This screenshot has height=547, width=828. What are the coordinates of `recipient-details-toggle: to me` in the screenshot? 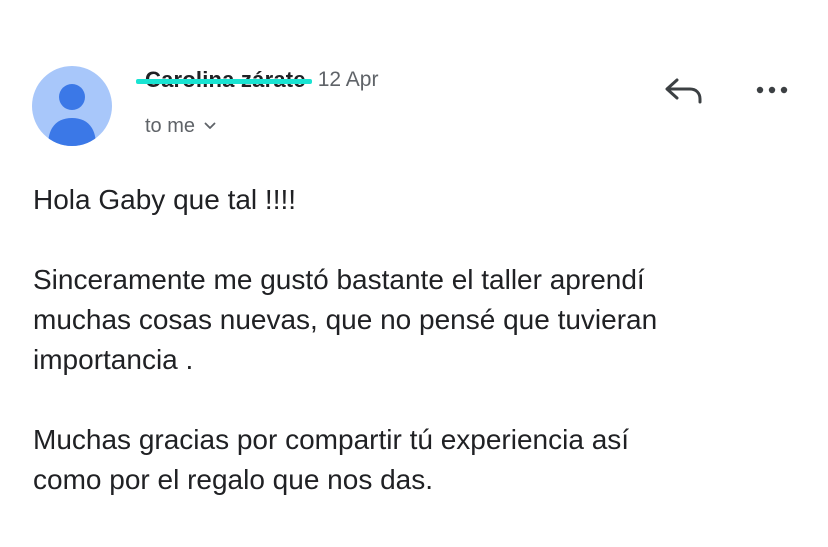 It's located at (181, 126).